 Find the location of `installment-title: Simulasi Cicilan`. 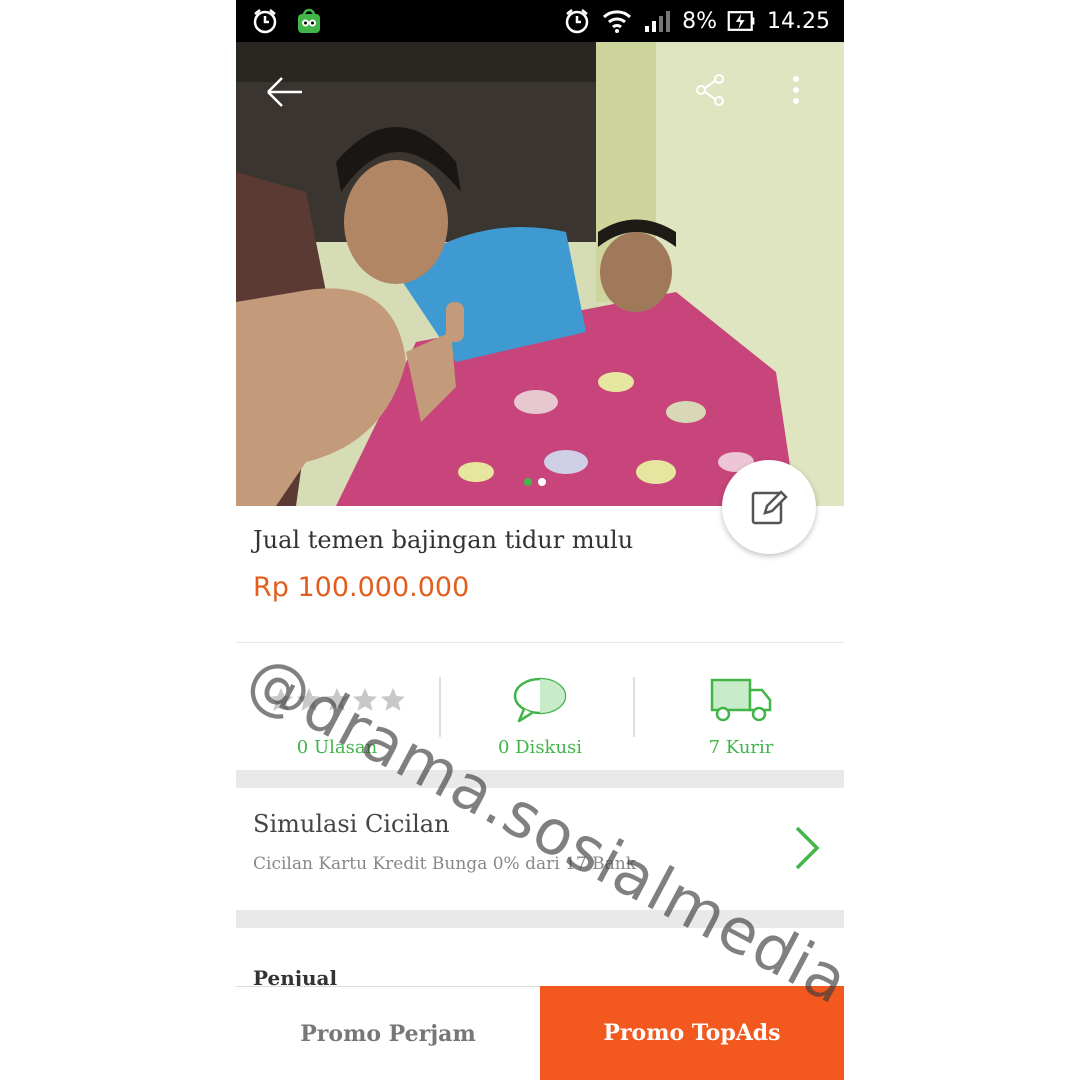

installment-title: Simulasi Cicilan is located at coordinates (351, 824).